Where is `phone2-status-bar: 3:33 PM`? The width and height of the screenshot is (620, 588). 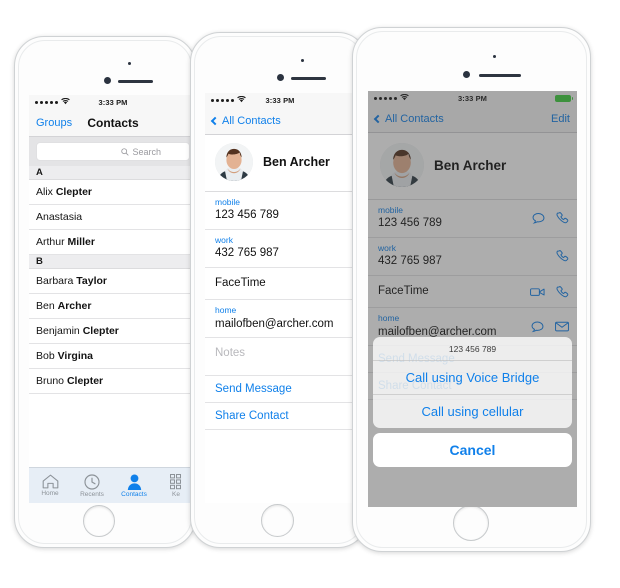 phone2-status-bar: 3:33 PM is located at coordinates (280, 100).